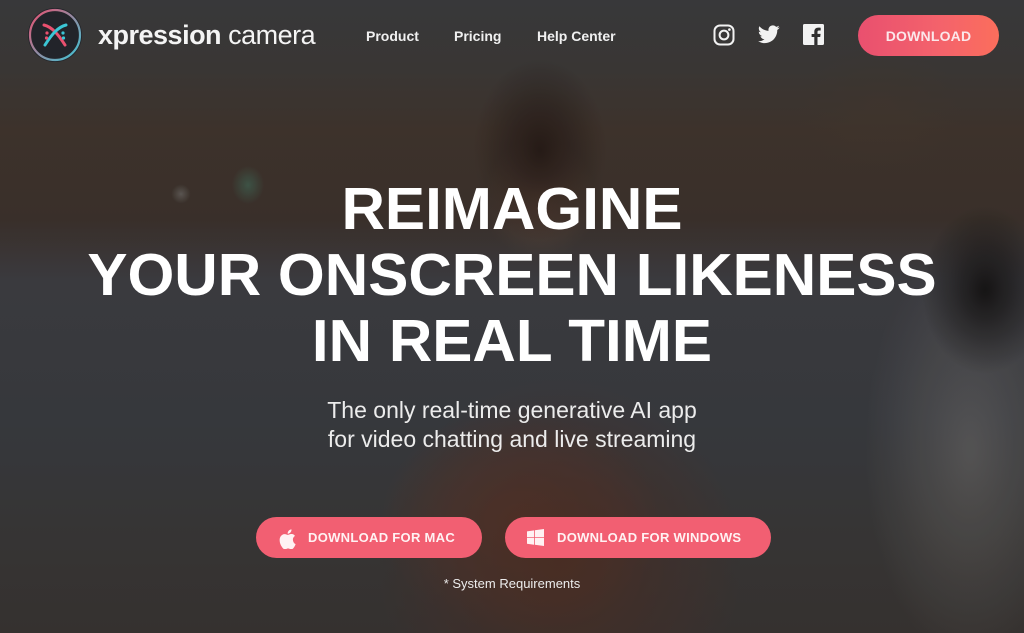  I want to click on brand-name-bold: xpression, so click(160, 34).